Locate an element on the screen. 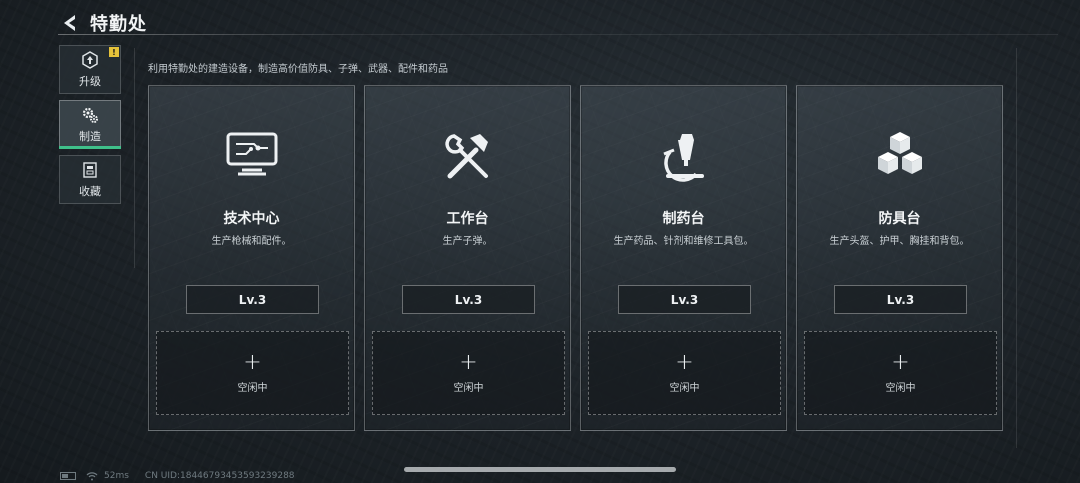  station-name: 工作台 is located at coordinates (467, 219).